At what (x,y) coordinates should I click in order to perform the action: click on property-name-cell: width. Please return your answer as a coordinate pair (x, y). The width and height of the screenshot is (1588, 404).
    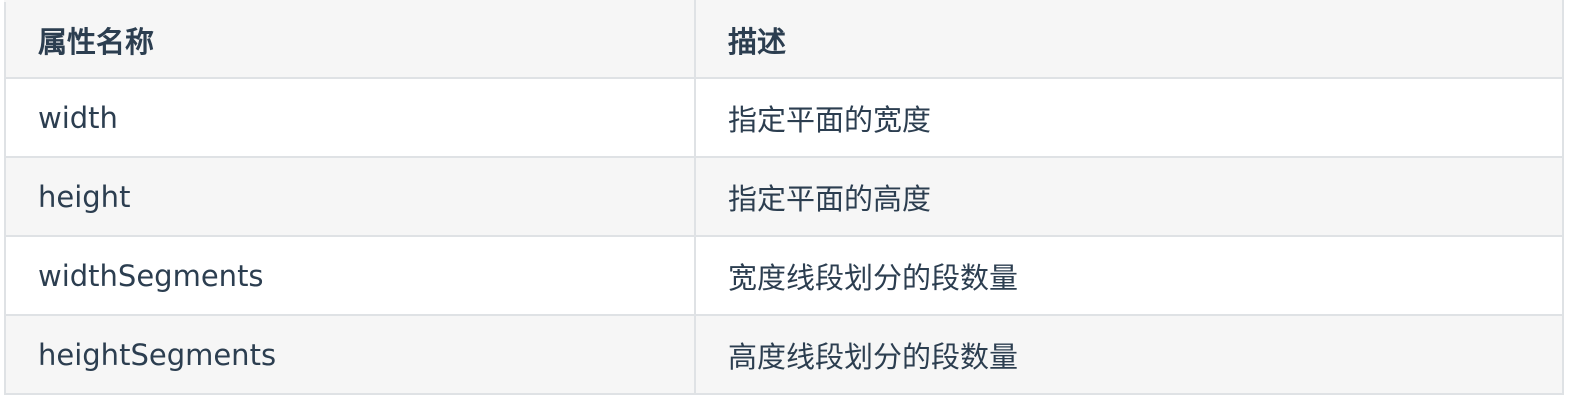
    Looking at the image, I should click on (350, 117).